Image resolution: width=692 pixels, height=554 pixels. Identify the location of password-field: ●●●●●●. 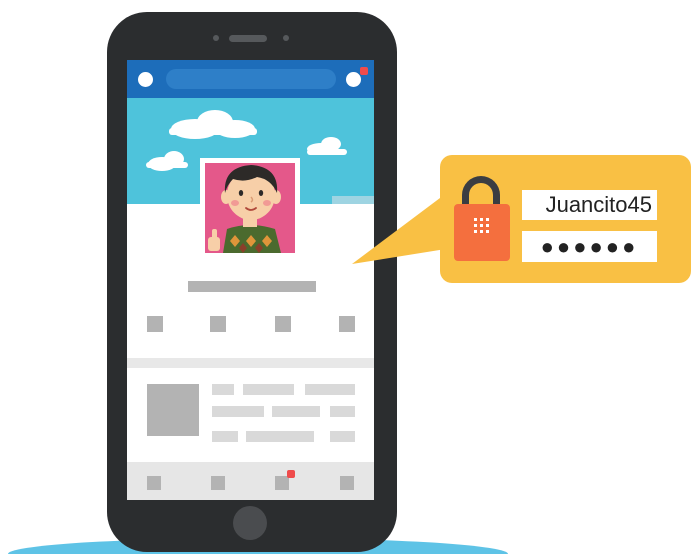
(589, 246).